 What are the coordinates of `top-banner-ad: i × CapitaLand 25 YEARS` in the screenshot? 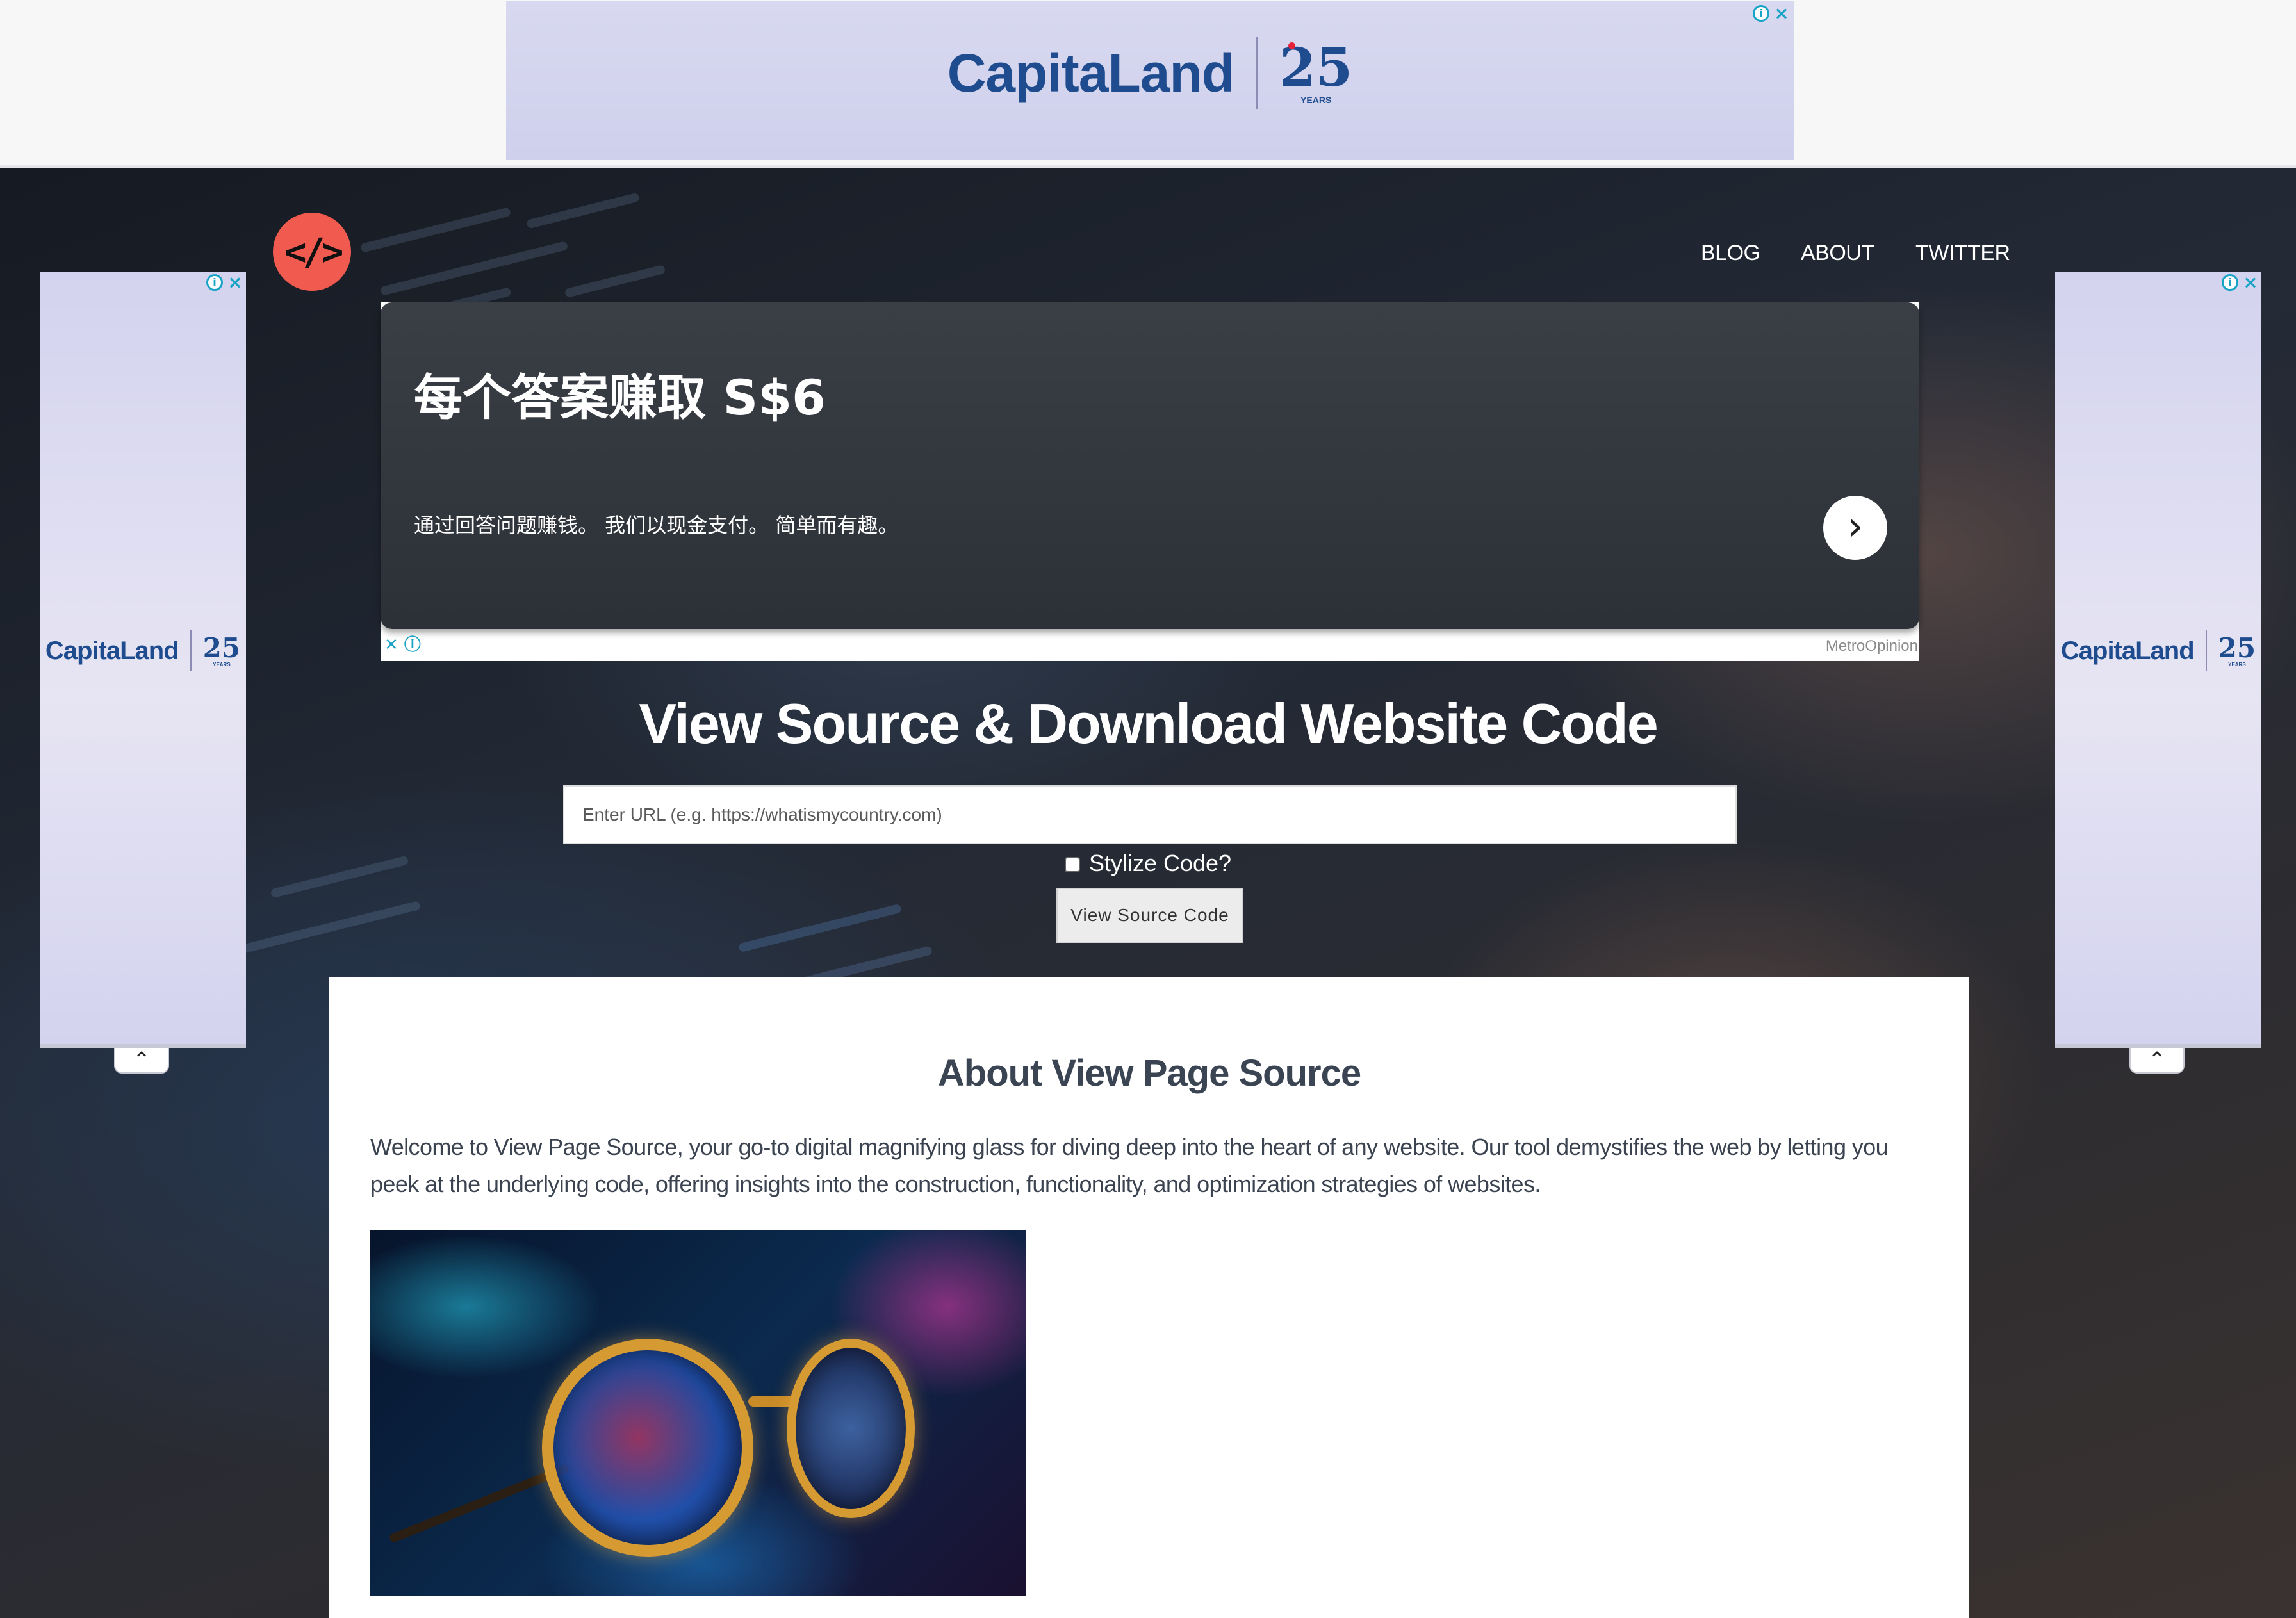 It's located at (1150, 80).